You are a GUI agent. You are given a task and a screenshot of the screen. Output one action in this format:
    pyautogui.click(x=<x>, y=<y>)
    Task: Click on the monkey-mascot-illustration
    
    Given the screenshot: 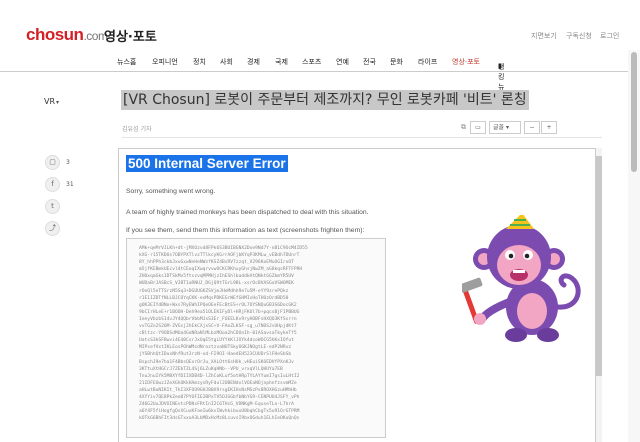 What is the action you would take?
    pyautogui.click(x=521, y=278)
    